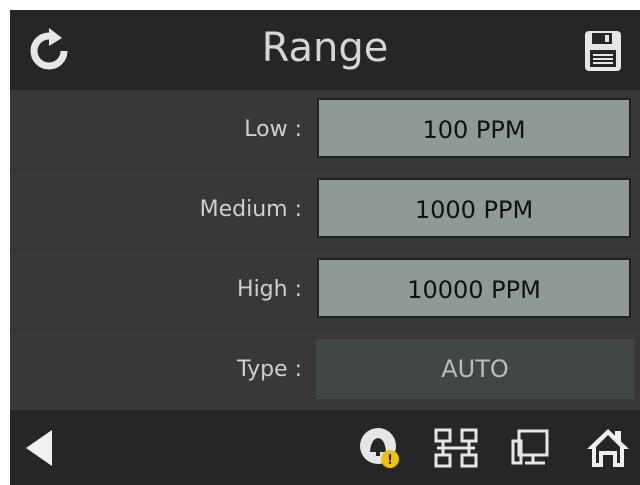  What do you see at coordinates (269, 289) in the screenshot?
I see `high-label: High :` at bounding box center [269, 289].